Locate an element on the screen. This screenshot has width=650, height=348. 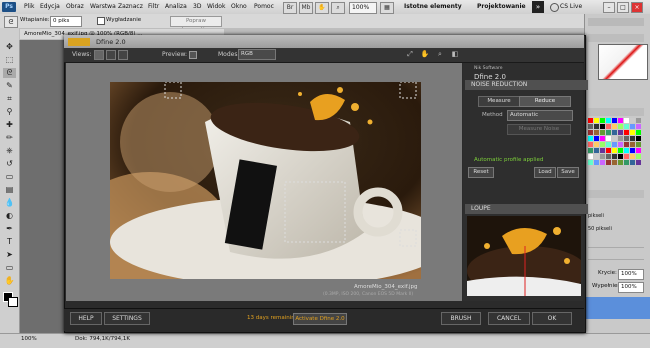
path-select-tool-icon: ➤ is located at coordinates (9, 255).